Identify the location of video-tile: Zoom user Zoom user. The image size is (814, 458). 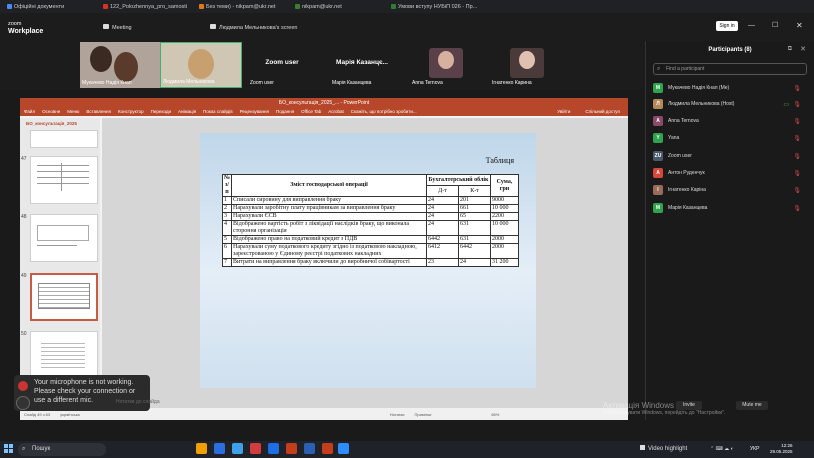
(282, 65).